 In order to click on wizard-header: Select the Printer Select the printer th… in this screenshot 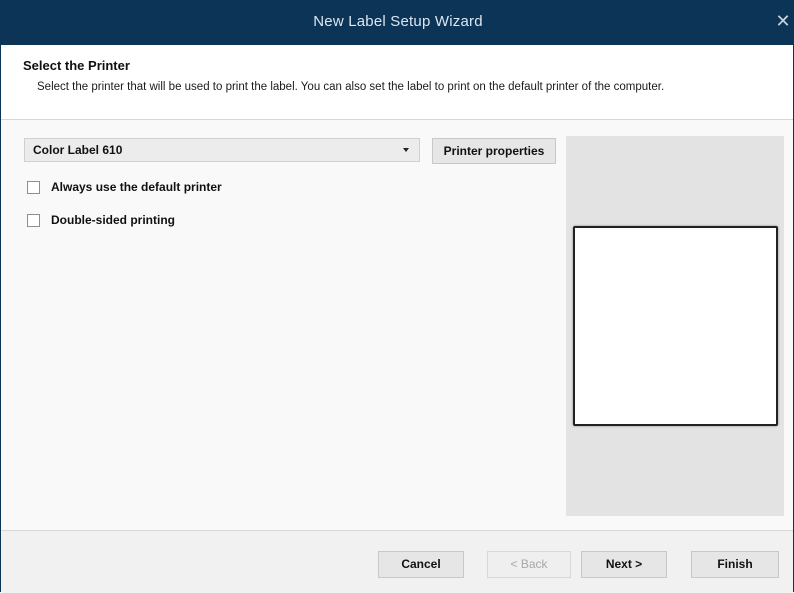, I will do `click(397, 82)`.